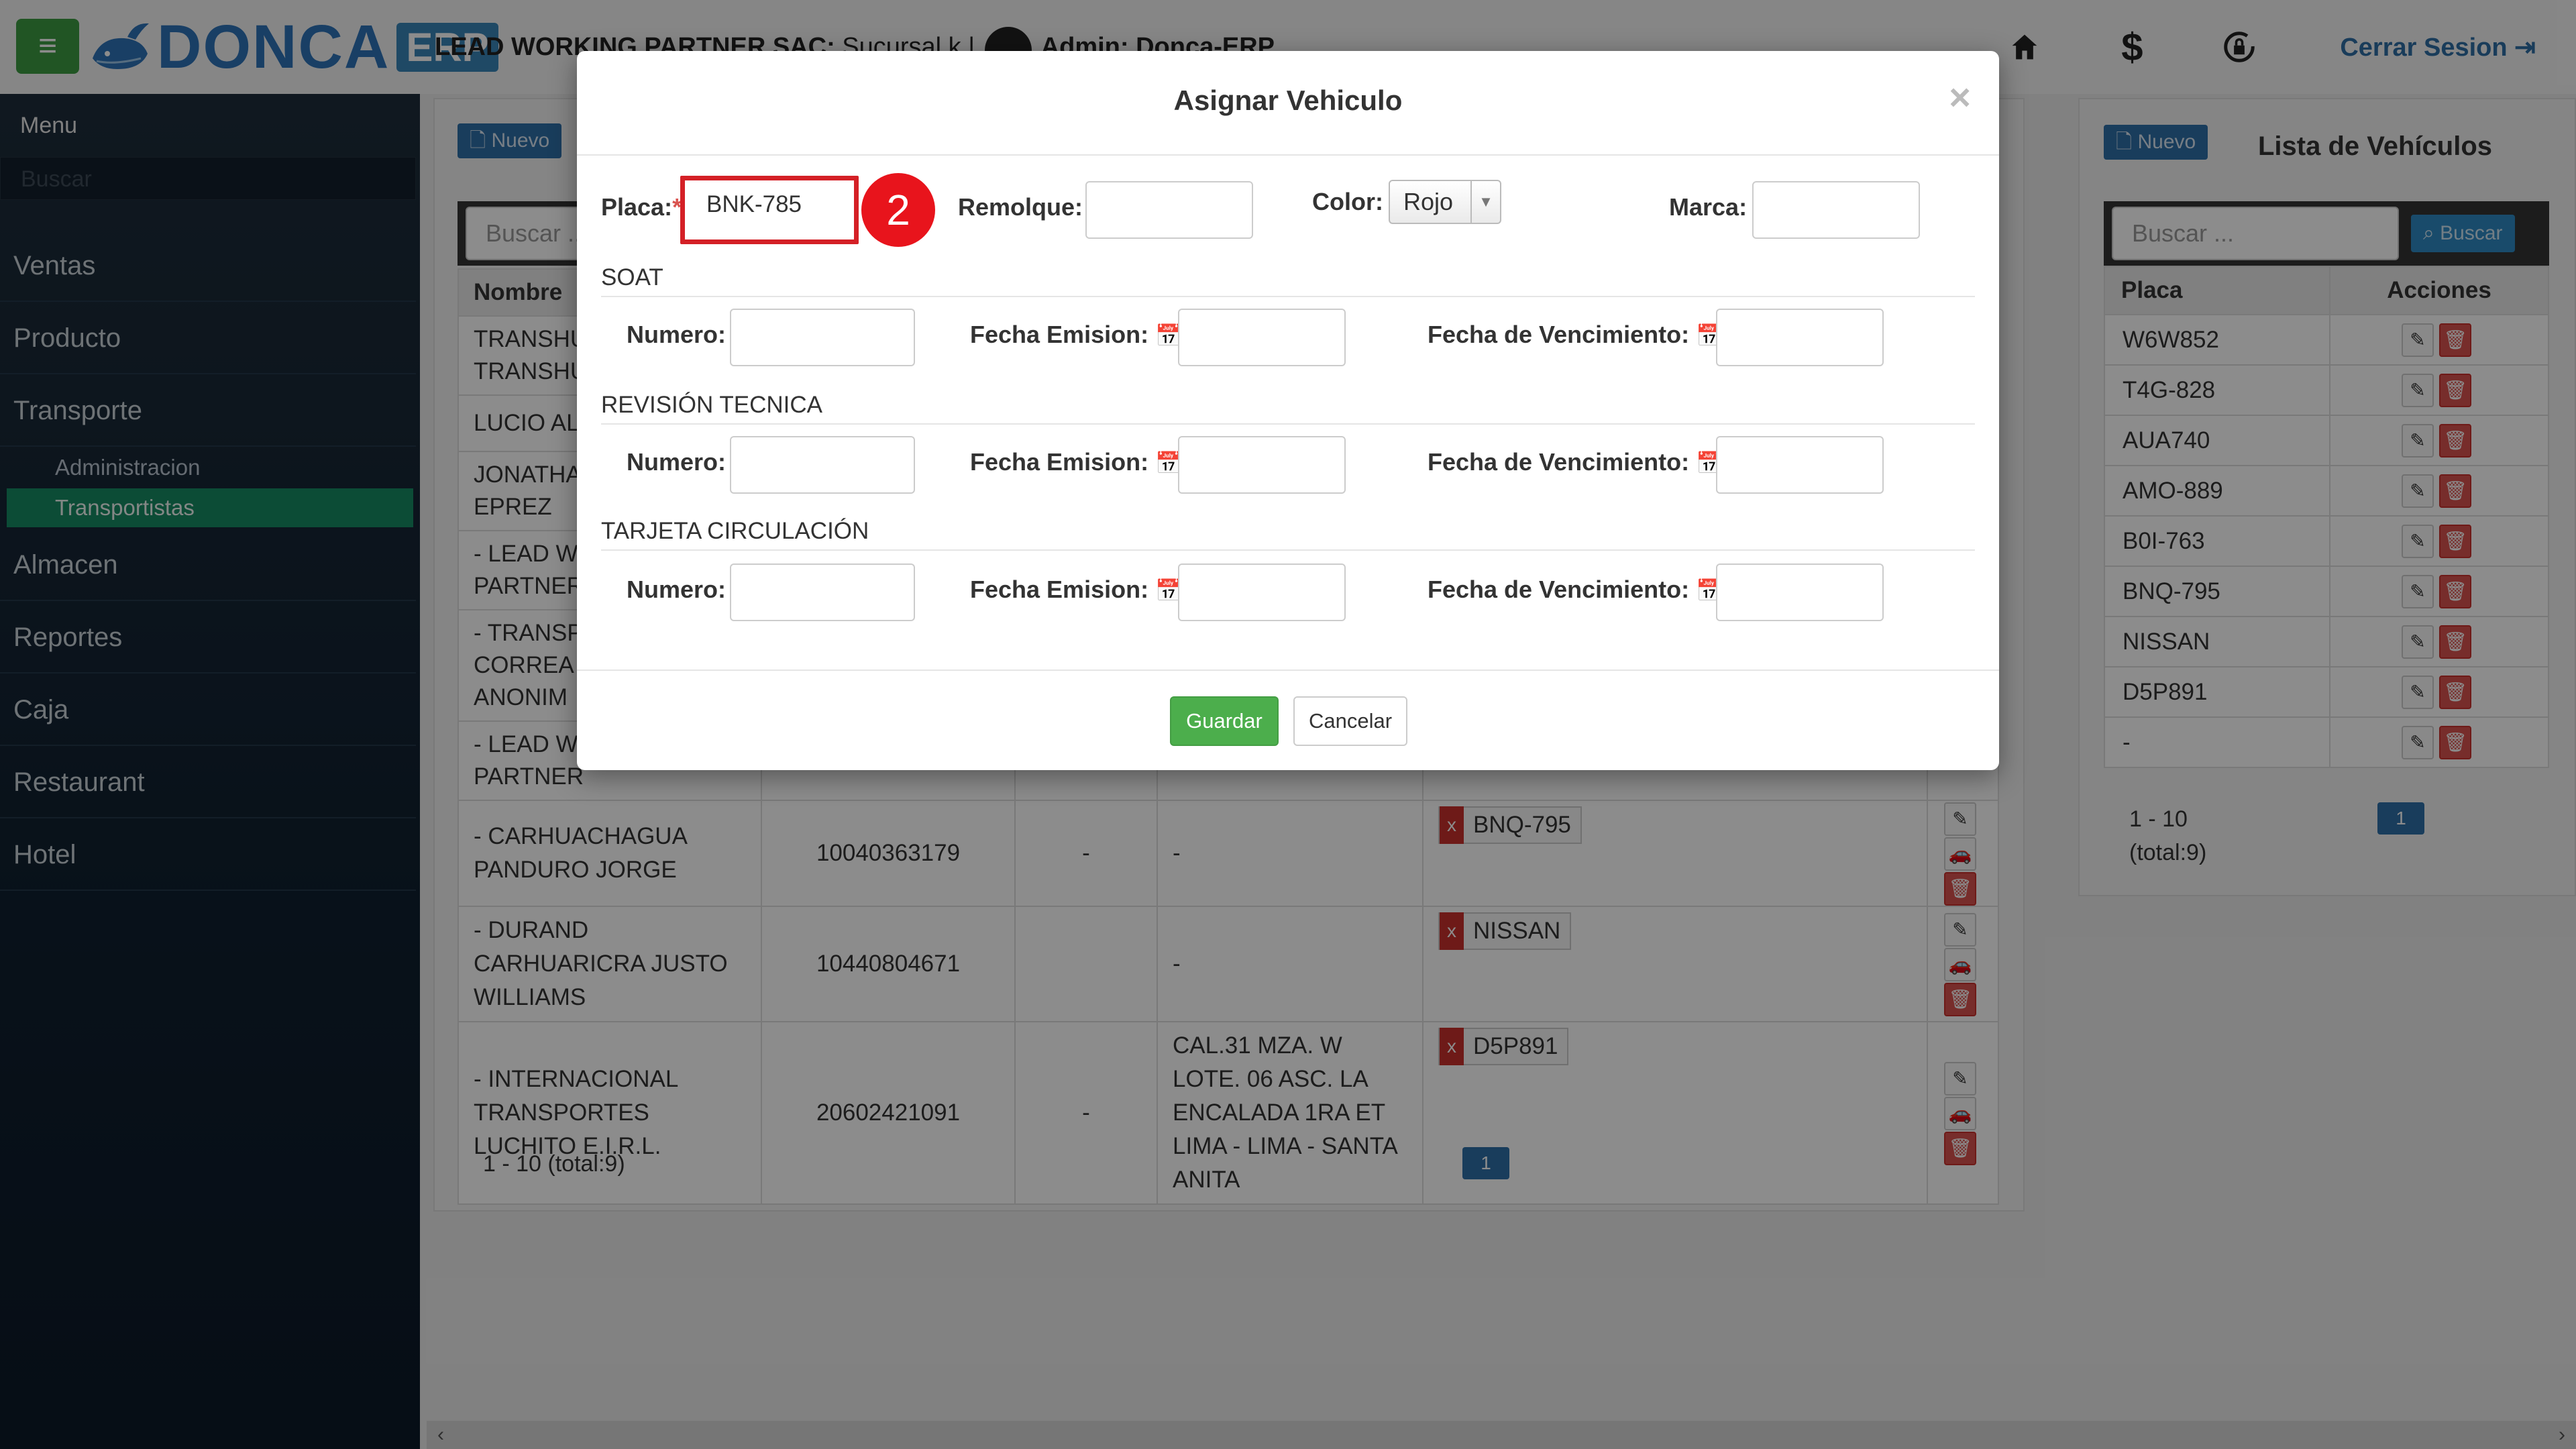 This screenshot has width=2576, height=1449. What do you see at coordinates (1347, 201) in the screenshot?
I see `color-label: Color:` at bounding box center [1347, 201].